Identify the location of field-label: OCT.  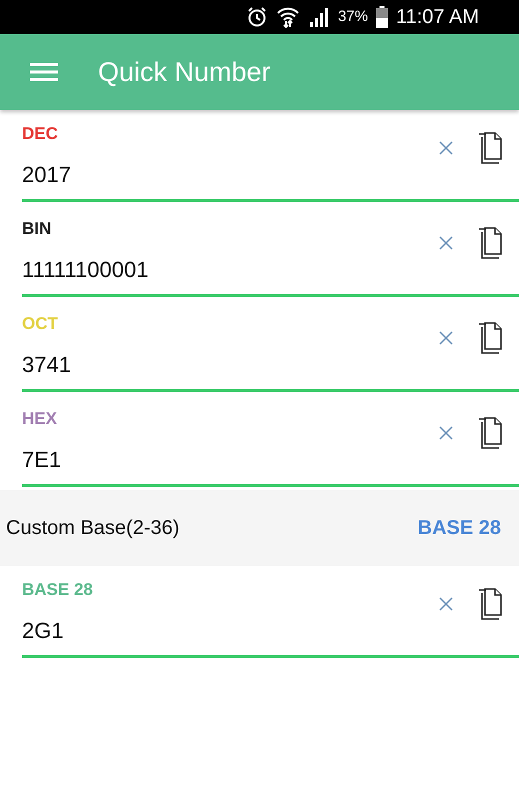
(40, 324).